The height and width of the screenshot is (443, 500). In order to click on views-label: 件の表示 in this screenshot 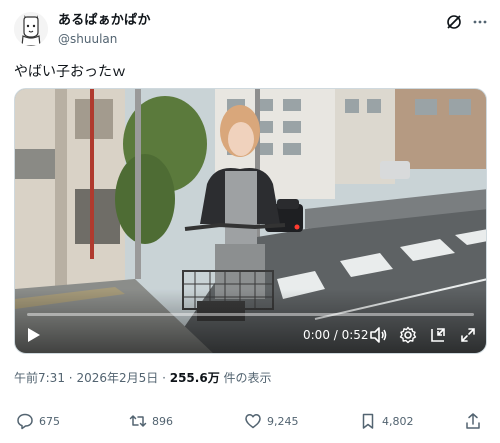, I will do `click(247, 378)`.